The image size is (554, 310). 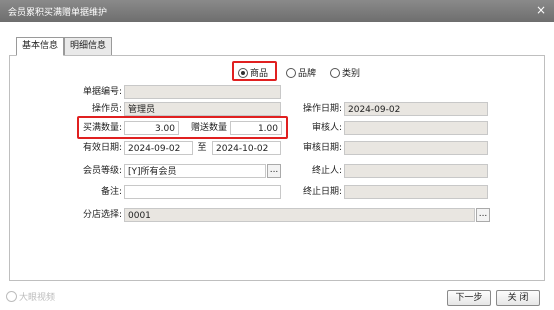 What do you see at coordinates (351, 74) in the screenshot?
I see `radio-category-label: 类别` at bounding box center [351, 74].